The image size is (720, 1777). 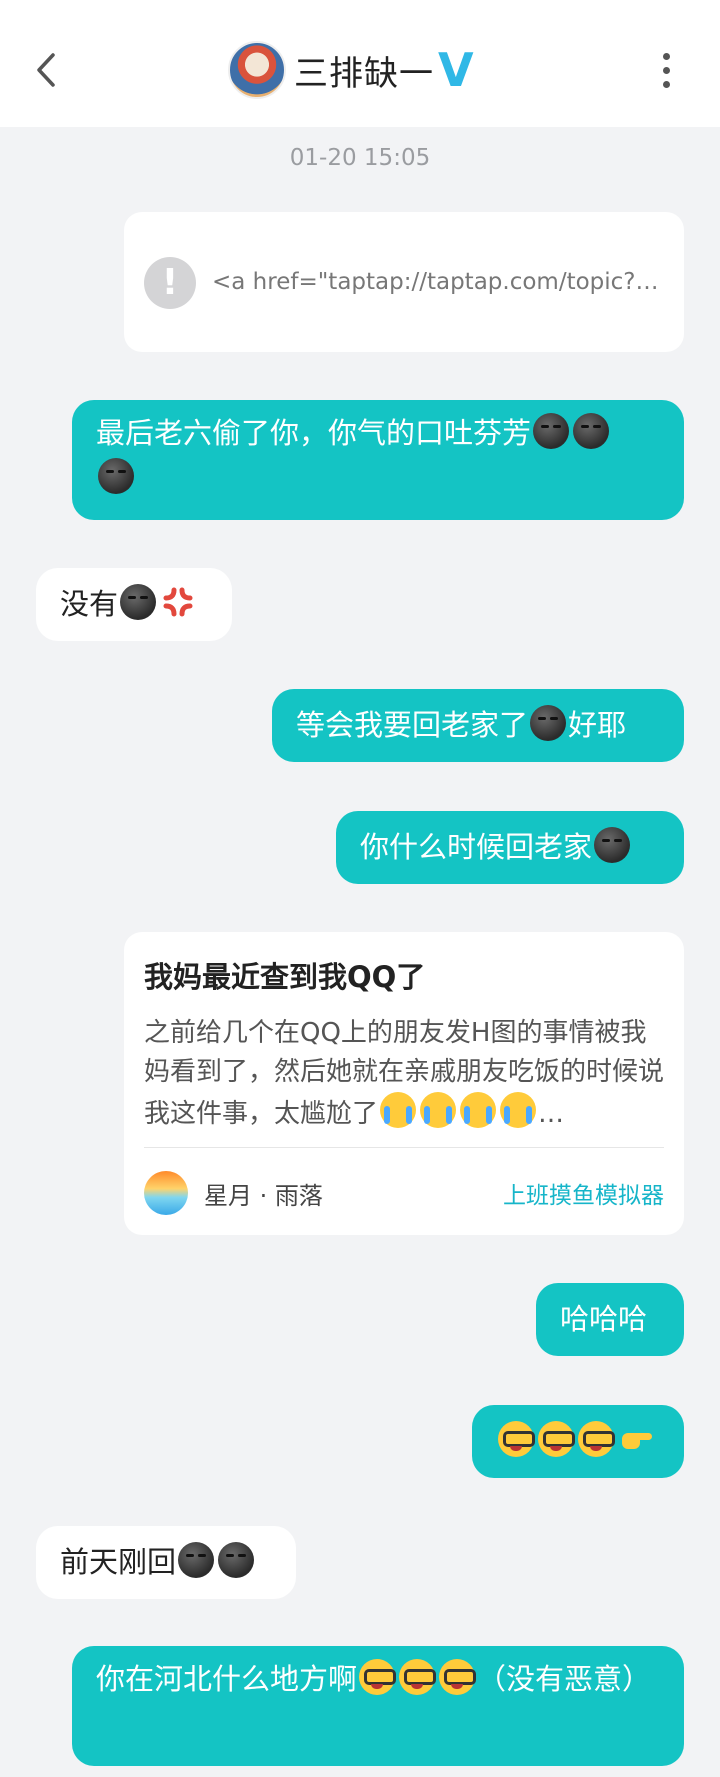 What do you see at coordinates (378, 460) in the screenshot?
I see `message-bubble-outgoing: 最后老六偷了你，你气的口吐芬芳` at bounding box center [378, 460].